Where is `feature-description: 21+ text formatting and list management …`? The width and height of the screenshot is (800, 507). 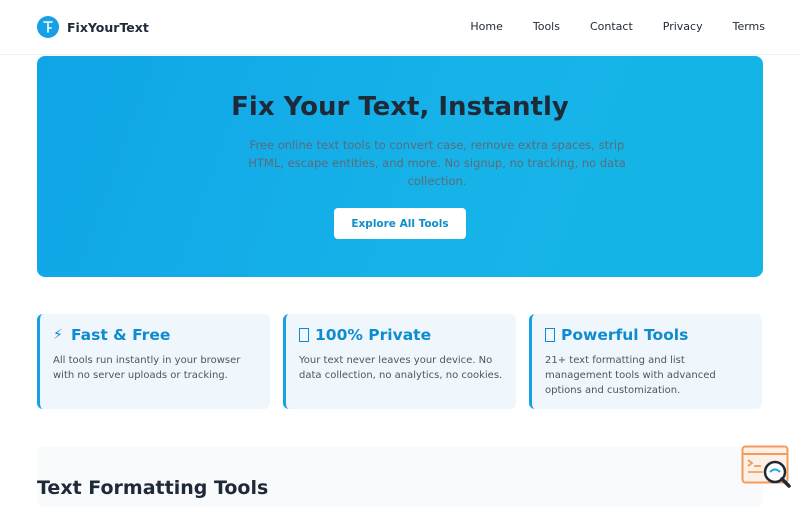 feature-description: 21+ text formatting and list management … is located at coordinates (630, 375).